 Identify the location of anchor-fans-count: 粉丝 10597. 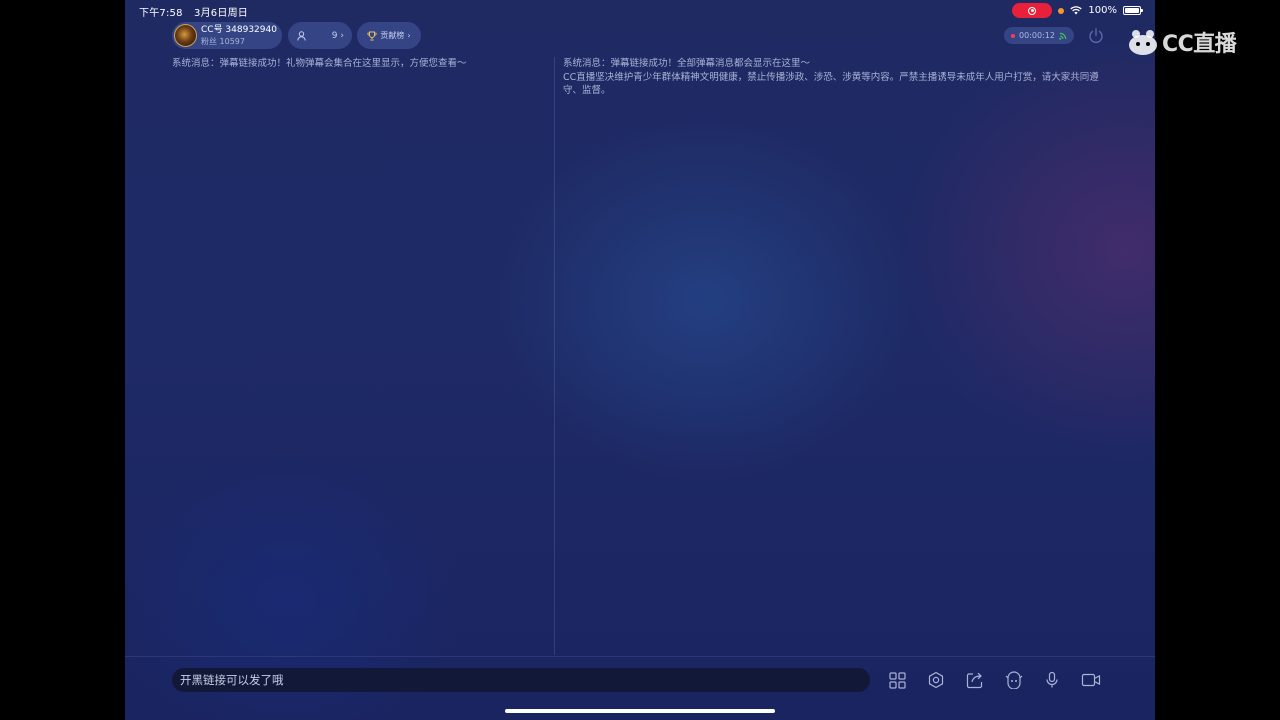
(223, 41).